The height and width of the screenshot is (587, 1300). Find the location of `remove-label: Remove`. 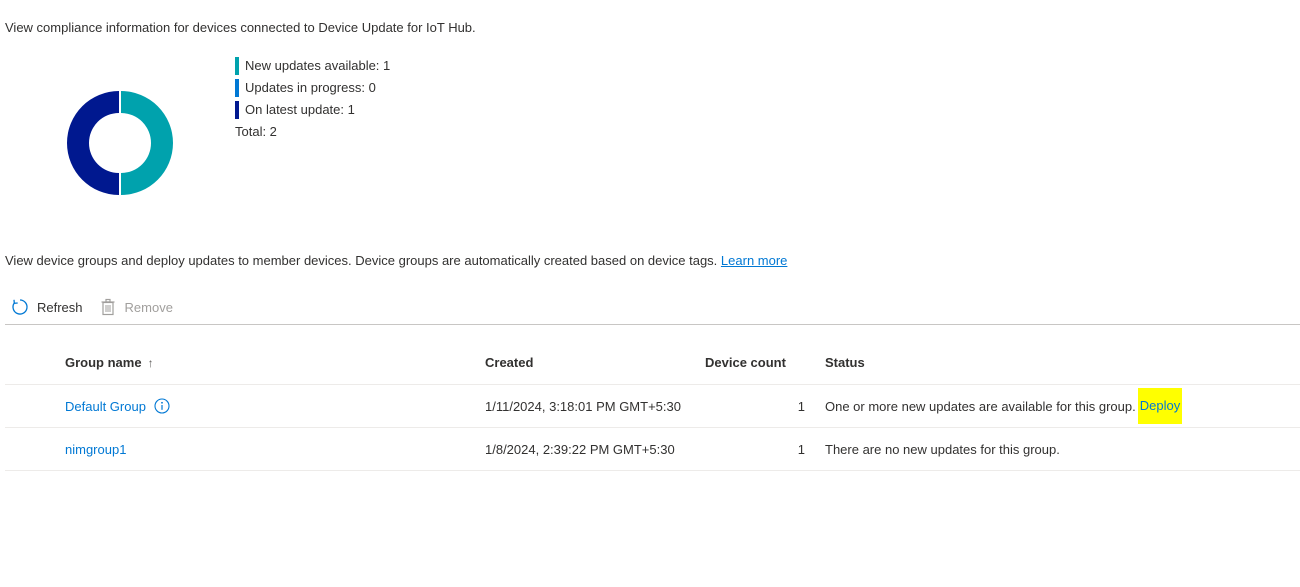

remove-label: Remove is located at coordinates (148, 307).